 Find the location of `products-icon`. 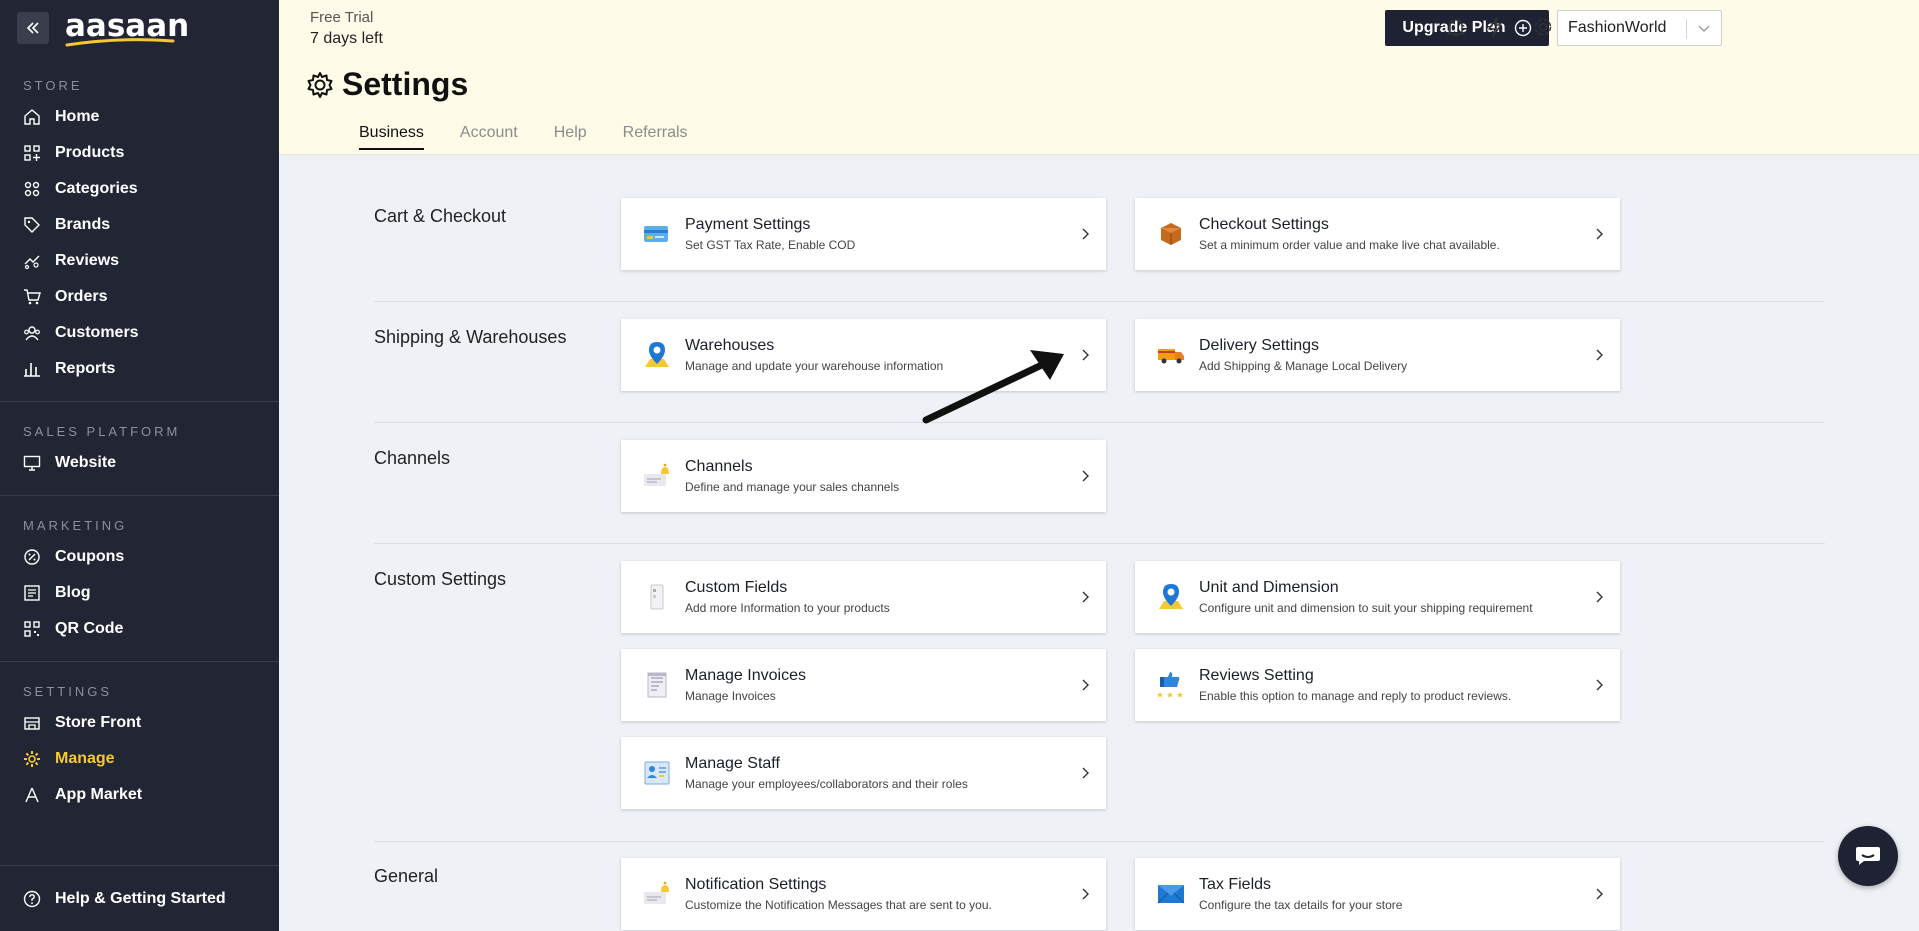

products-icon is located at coordinates (32, 153).